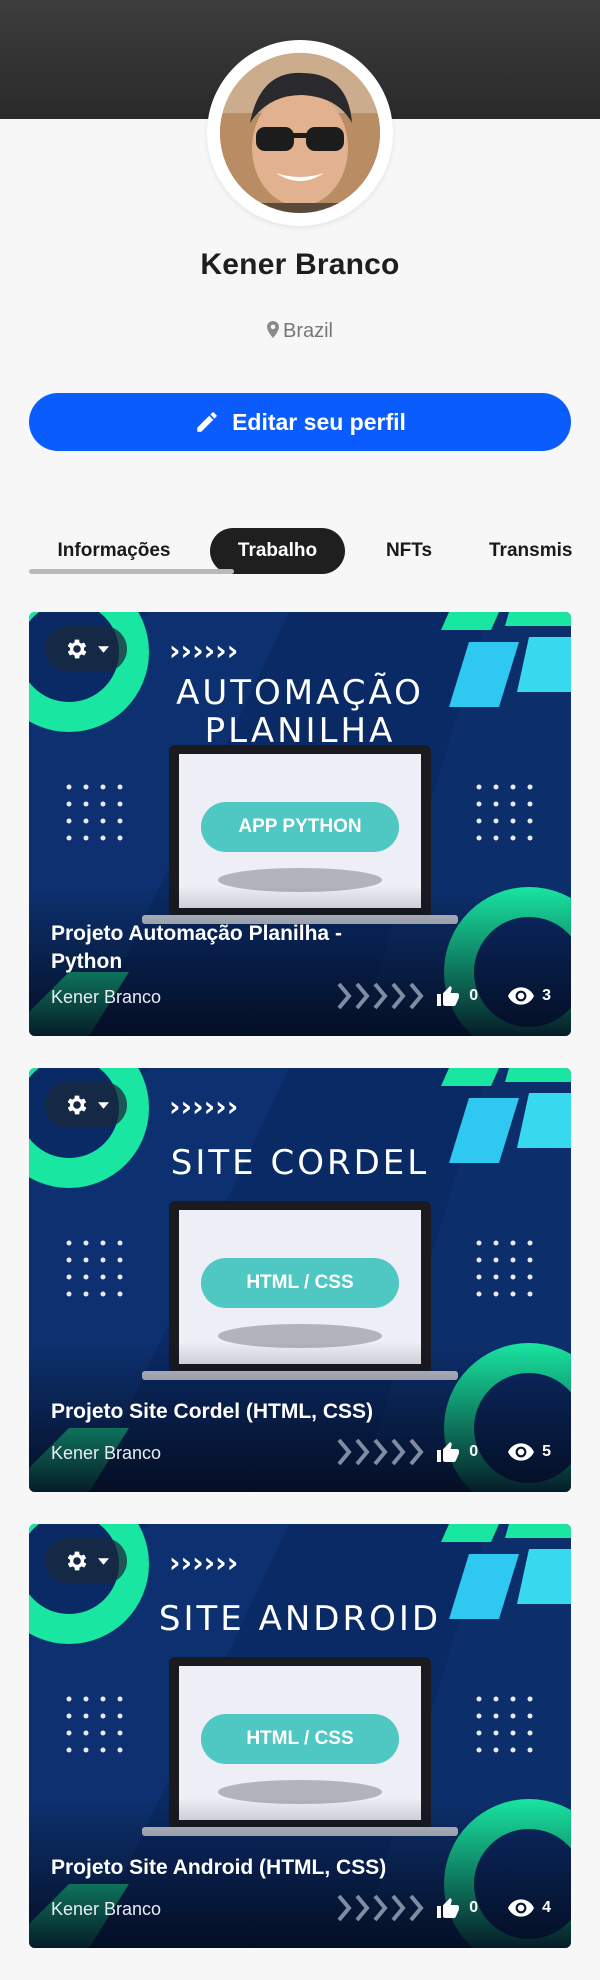 The image size is (600, 1980). What do you see at coordinates (266, 1412) in the screenshot?
I see `card-title: Projeto Site Cordel (HTML, CSS)` at bounding box center [266, 1412].